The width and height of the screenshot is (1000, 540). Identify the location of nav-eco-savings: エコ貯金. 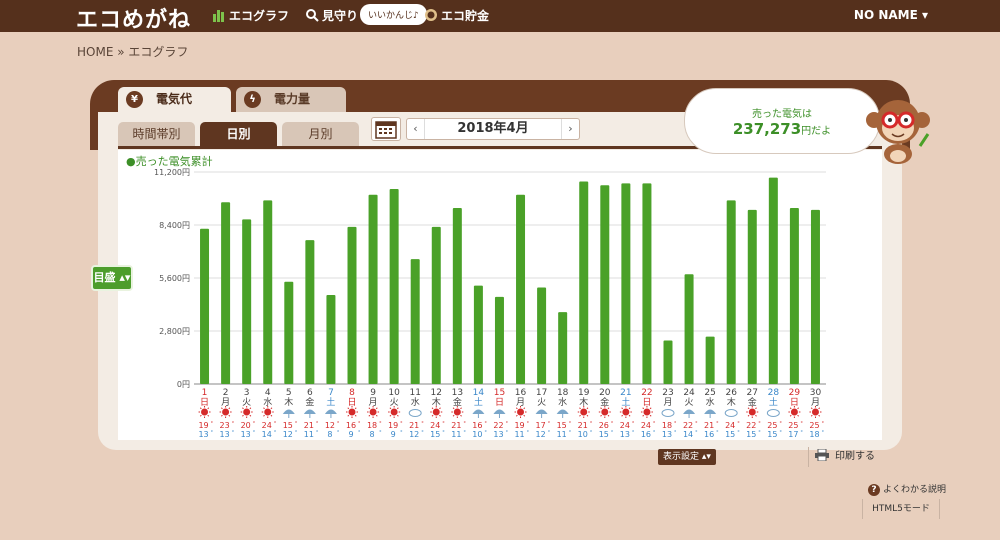
(456, 15).